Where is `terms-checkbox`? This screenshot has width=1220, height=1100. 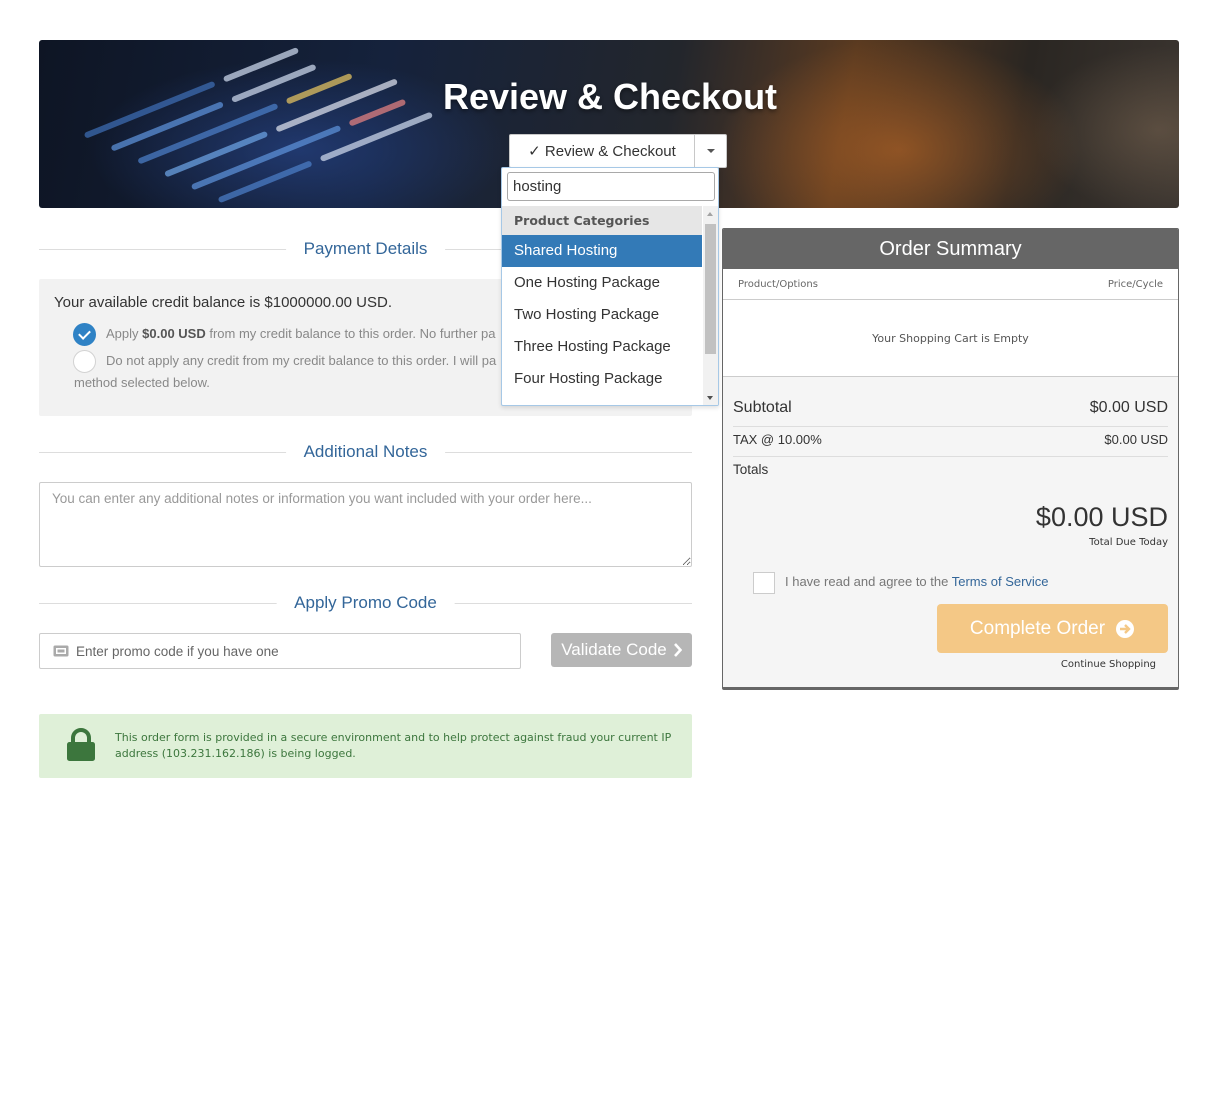
terms-checkbox is located at coordinates (764, 583).